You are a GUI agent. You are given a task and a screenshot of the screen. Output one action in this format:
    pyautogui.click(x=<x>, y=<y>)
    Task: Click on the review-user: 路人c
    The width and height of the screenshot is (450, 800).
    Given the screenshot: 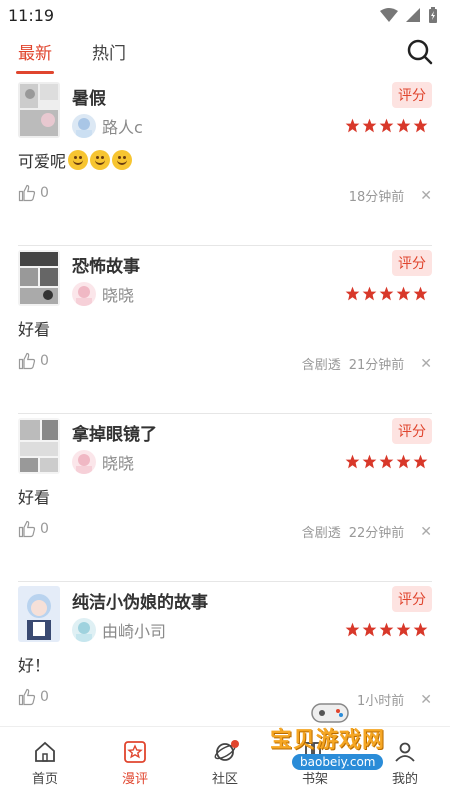 What is the action you would take?
    pyautogui.click(x=107, y=126)
    